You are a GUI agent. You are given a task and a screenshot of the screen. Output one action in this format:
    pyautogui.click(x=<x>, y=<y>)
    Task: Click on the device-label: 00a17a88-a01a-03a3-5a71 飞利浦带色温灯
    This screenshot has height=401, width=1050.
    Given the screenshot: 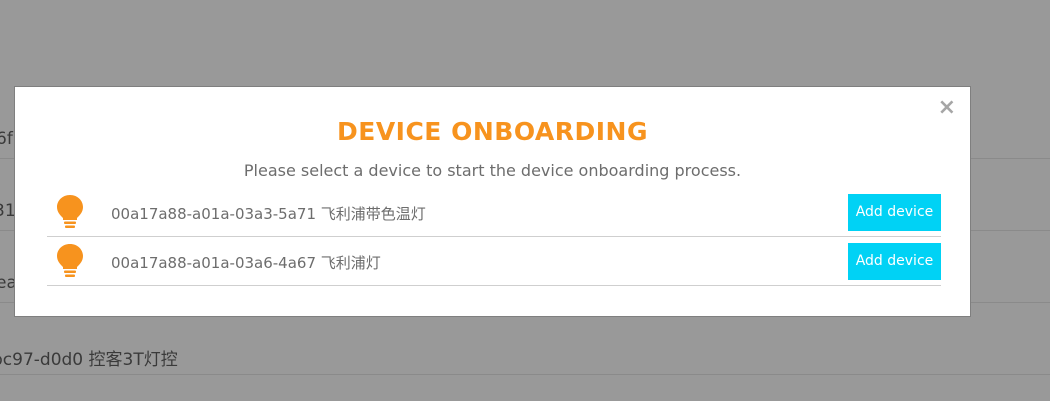 What is the action you would take?
    pyautogui.click(x=268, y=214)
    